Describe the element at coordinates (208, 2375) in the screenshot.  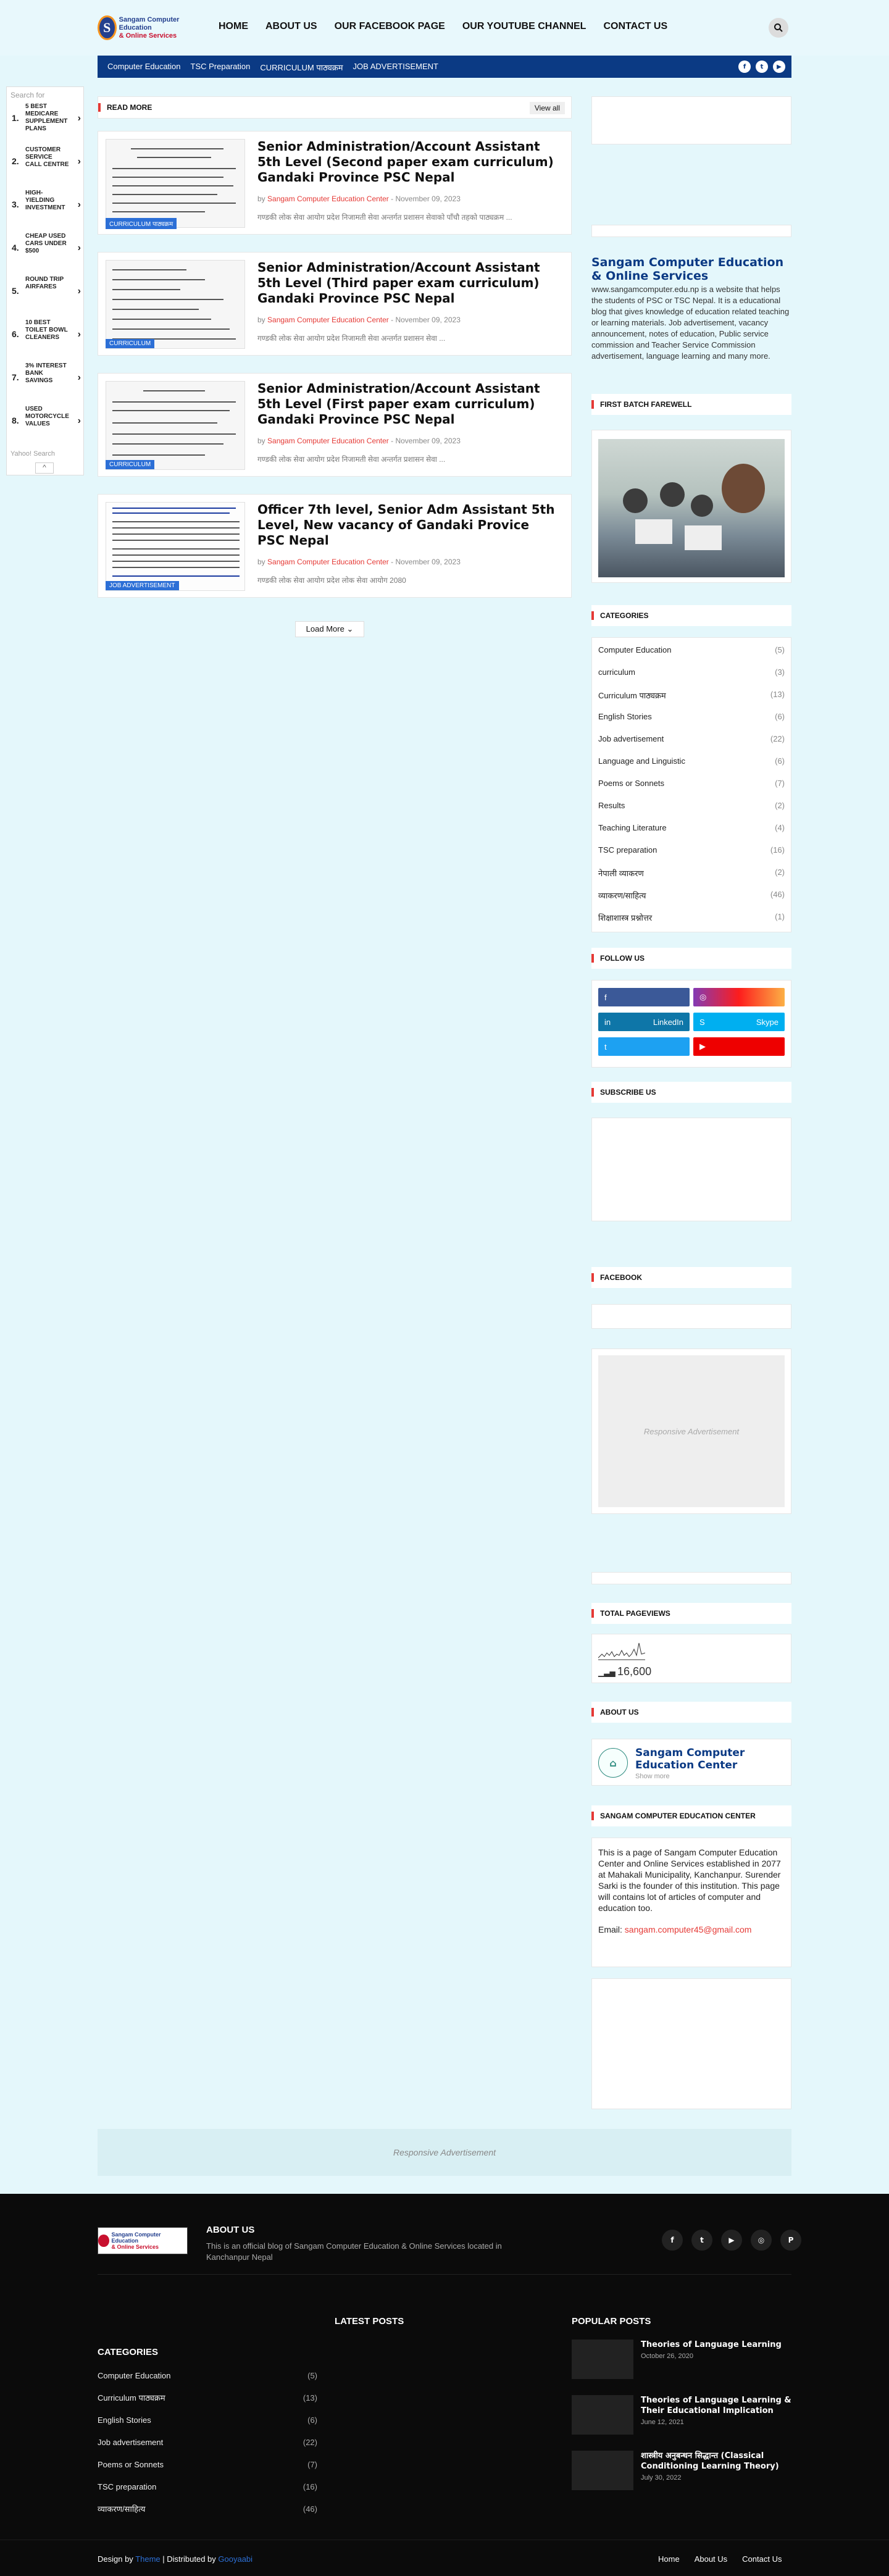
I see `footer-category-item: Computer Education (5)` at that location.